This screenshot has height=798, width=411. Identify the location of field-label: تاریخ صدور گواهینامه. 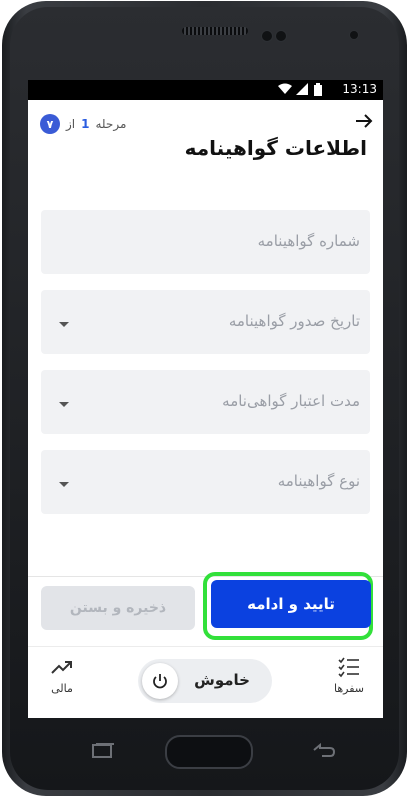
(294, 321).